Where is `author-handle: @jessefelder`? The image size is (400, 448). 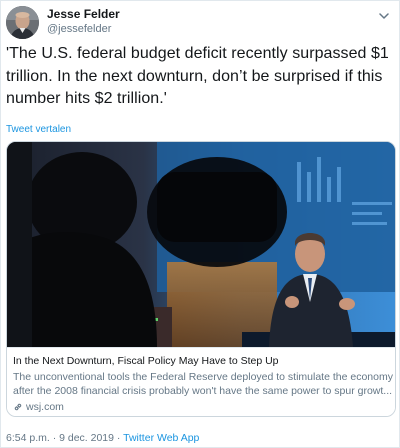 author-handle: @jessefelder is located at coordinates (79, 29).